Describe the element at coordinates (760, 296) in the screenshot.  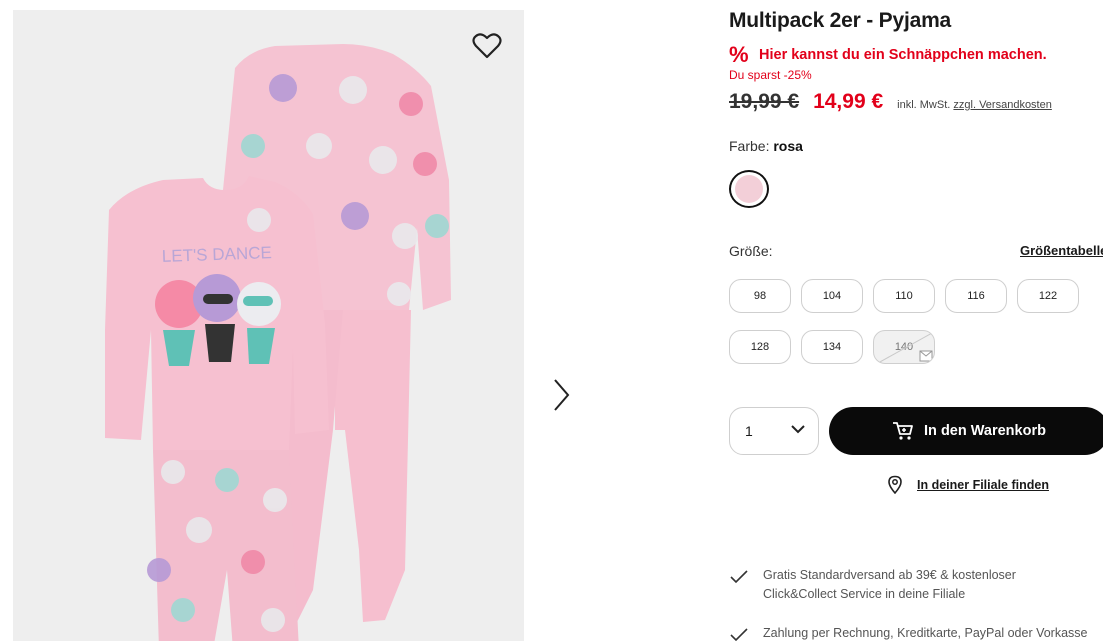
I see `size-option-98: 98` at that location.